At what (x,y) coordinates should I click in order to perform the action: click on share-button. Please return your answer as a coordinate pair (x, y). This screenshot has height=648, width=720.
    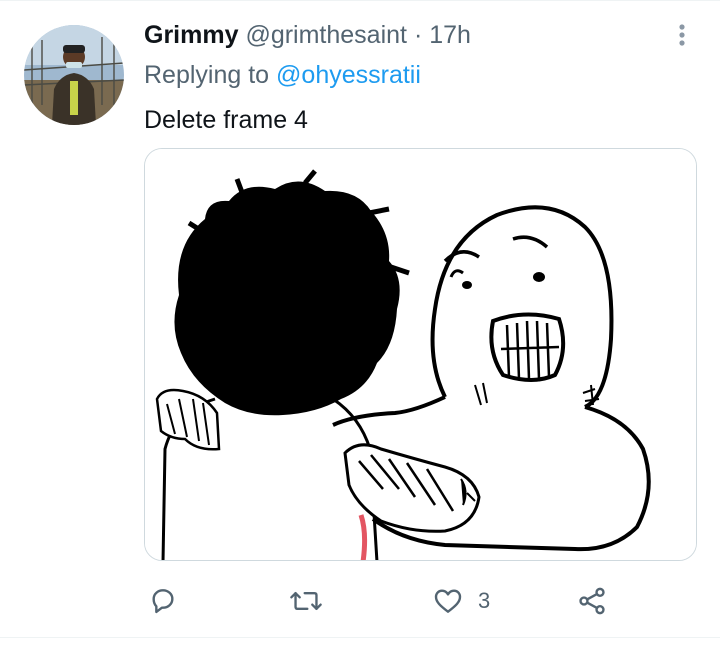
    Looking at the image, I should click on (592, 601).